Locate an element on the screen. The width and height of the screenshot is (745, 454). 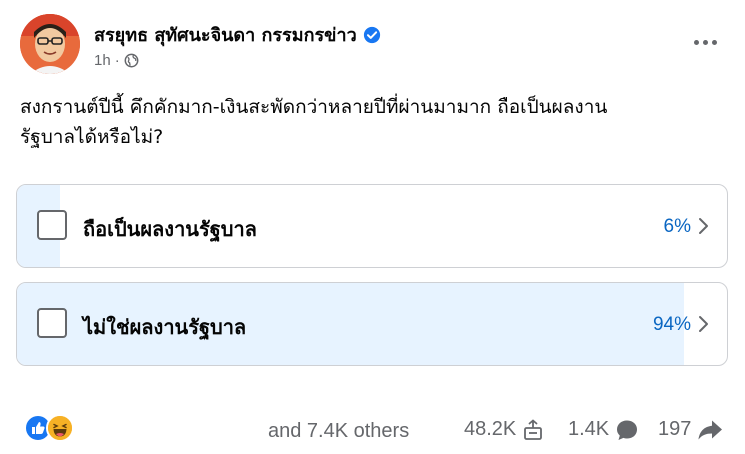
post-header: สรยุทธ สุทัศนะจินดา กรรมกรข่าว 1h · is located at coordinates (372, 46).